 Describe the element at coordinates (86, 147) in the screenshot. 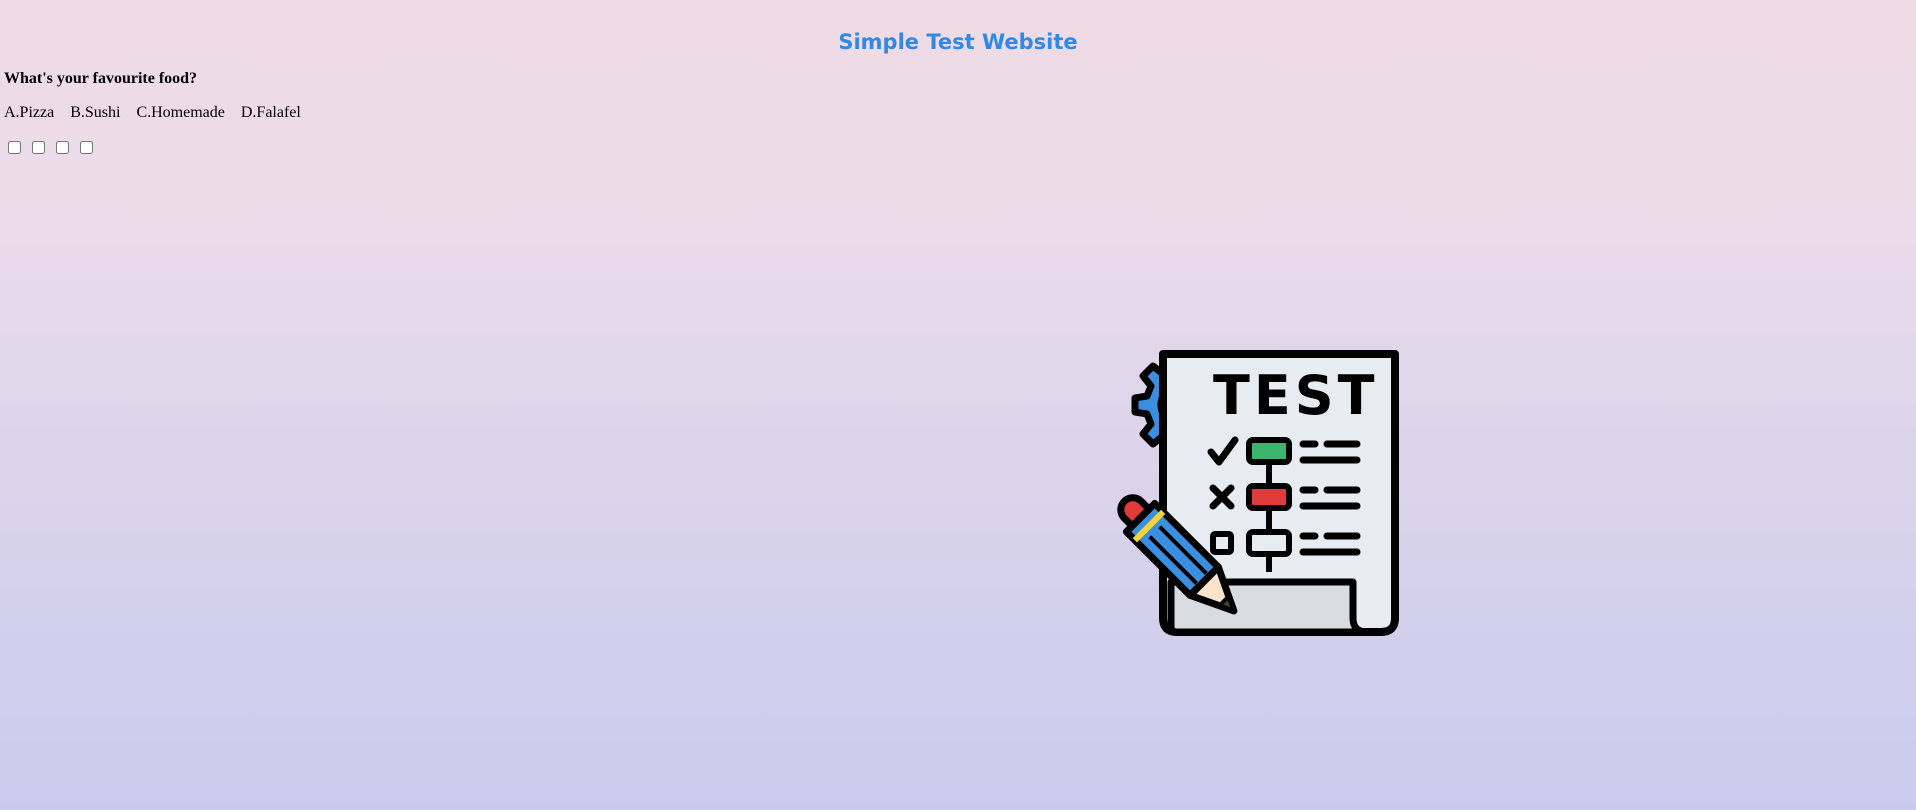

I see `option-d-checkbox` at that location.